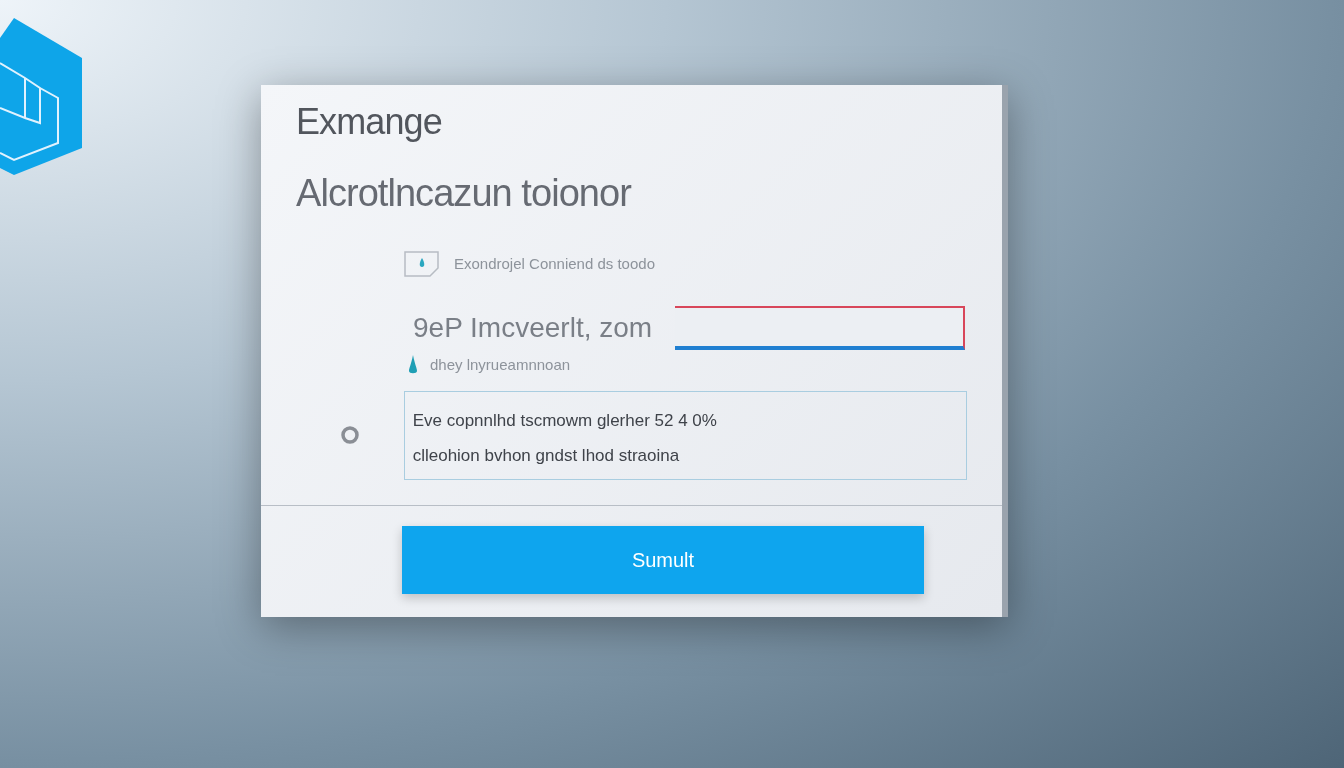 This screenshot has width=1344, height=768. I want to click on form-title: Exmange, so click(369, 122).